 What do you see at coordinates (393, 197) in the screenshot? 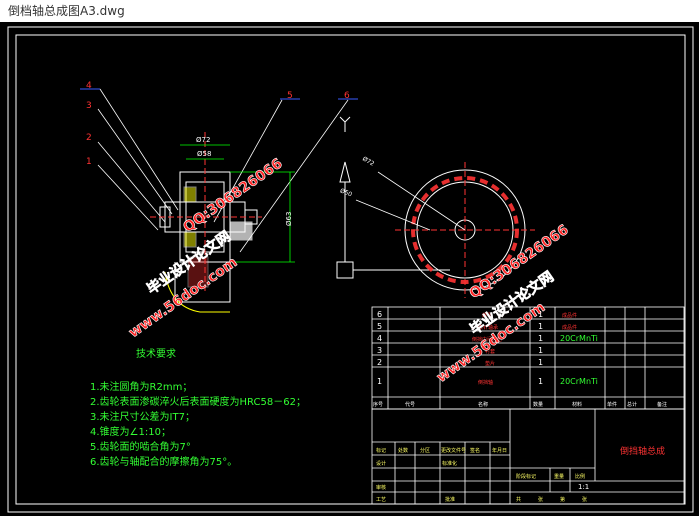
I see `view-arrow` at bounding box center [393, 197].